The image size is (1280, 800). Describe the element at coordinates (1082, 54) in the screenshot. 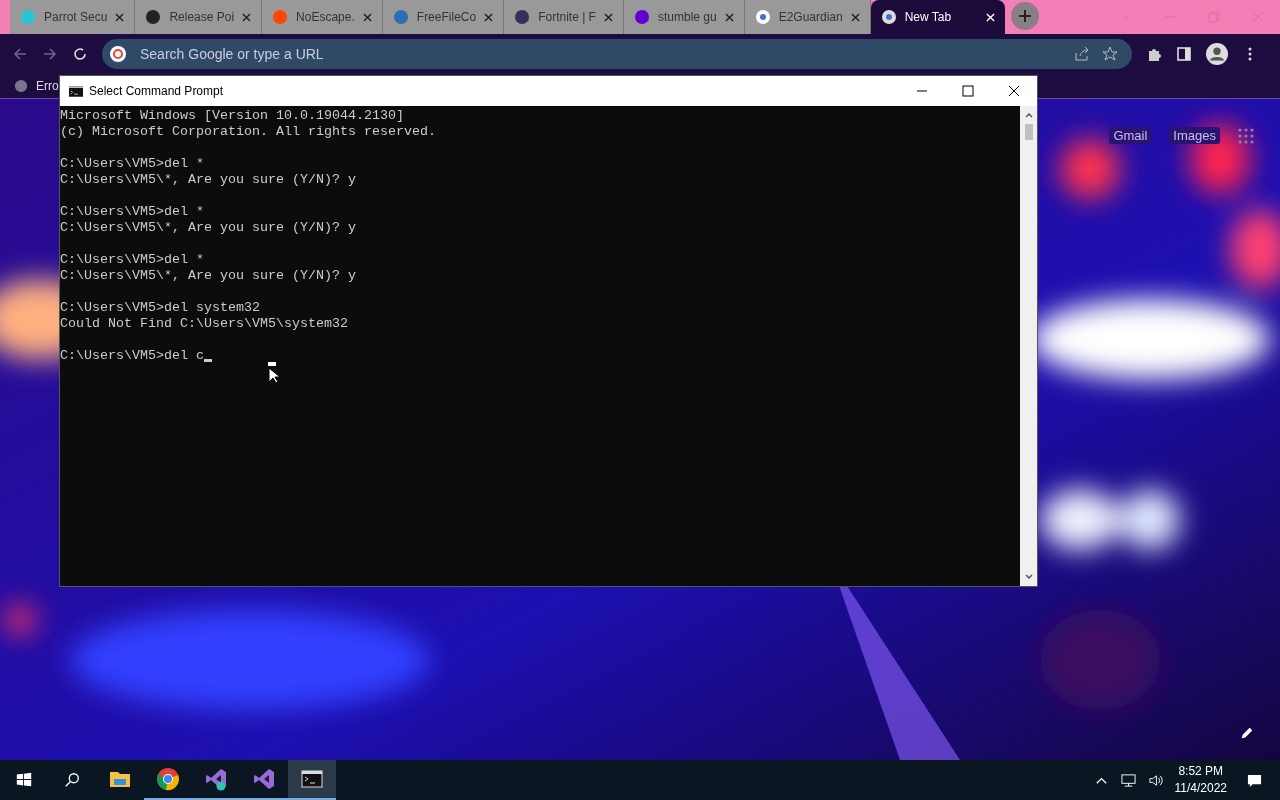

I see `share-icon` at that location.